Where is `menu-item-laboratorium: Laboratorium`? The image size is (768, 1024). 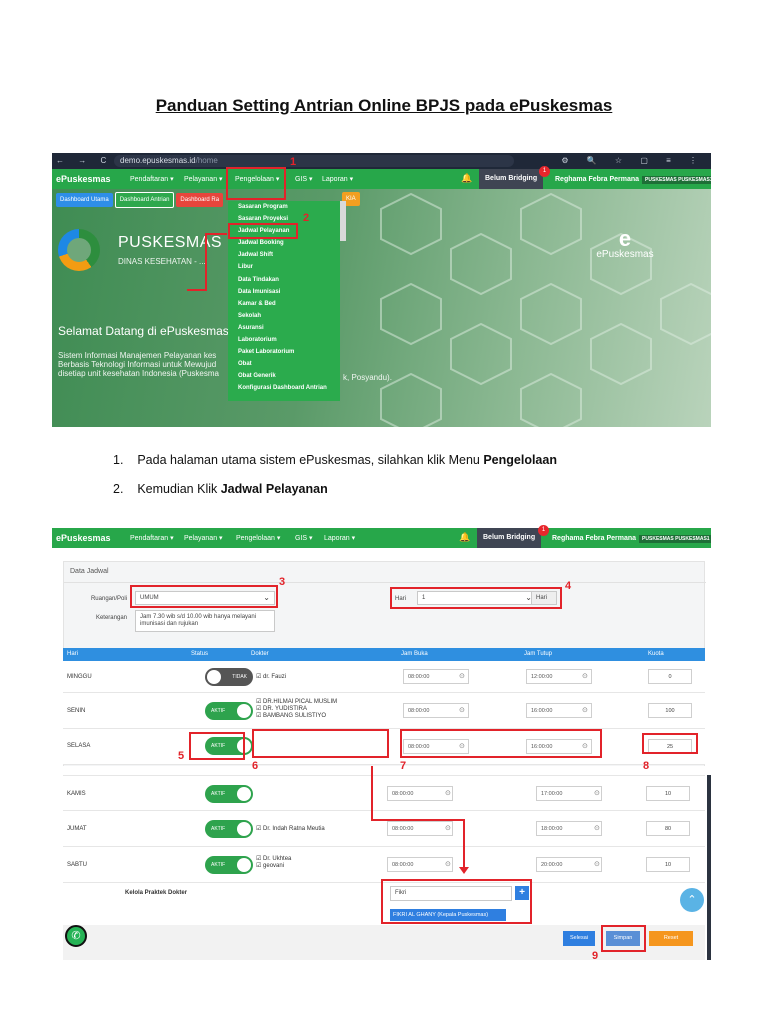
menu-item-laboratorium: Laboratorium is located at coordinates (284, 340).